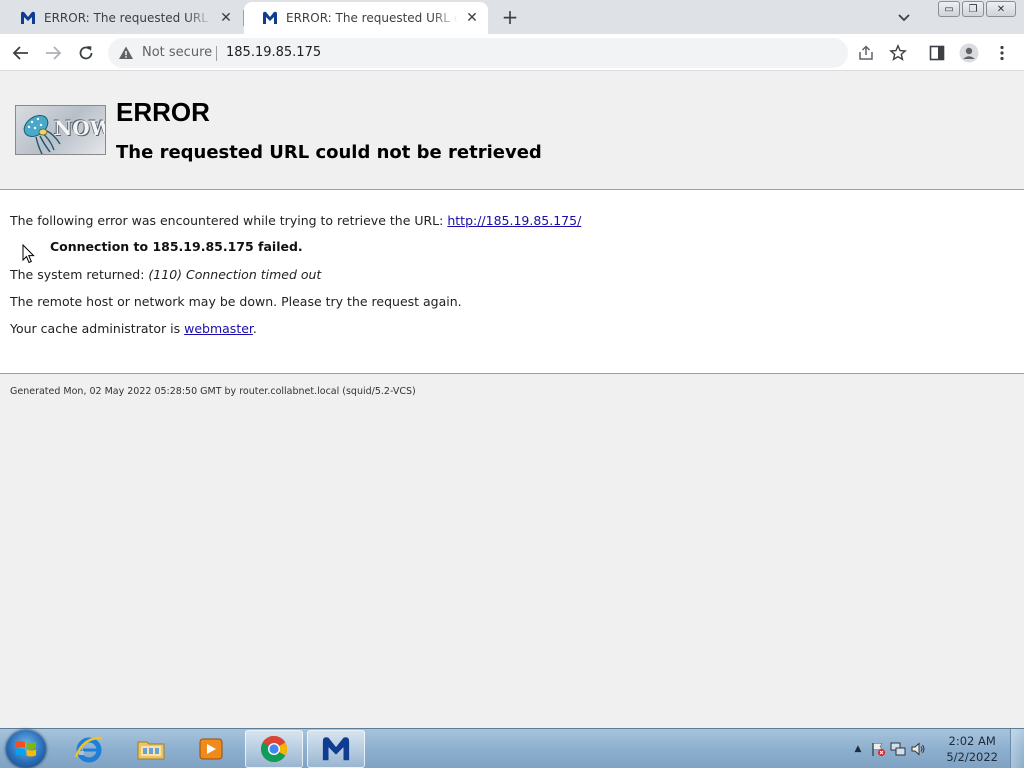 This screenshot has width=1024, height=768. Describe the element at coordinates (216, 53) in the screenshot. I see `omnibox-divider` at that location.